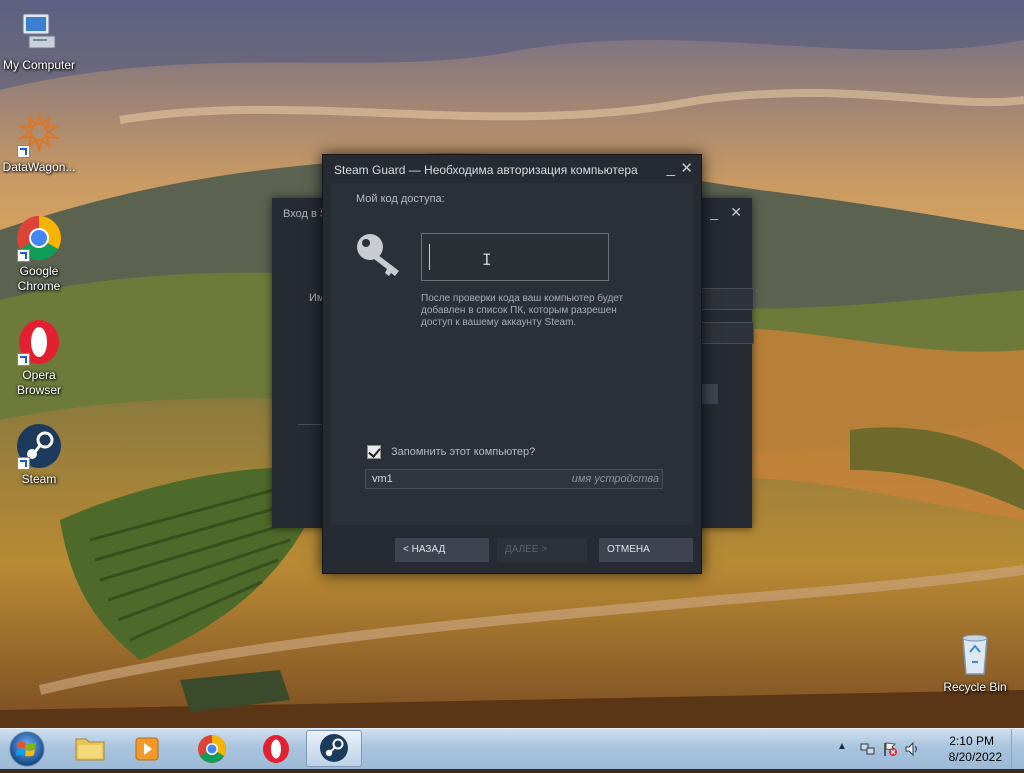 Image resolution: width=1024 pixels, height=773 pixels. What do you see at coordinates (929, 749) in the screenshot?
I see `system-tray: ▲ 2:10 PM 8/20/2022` at bounding box center [929, 749].